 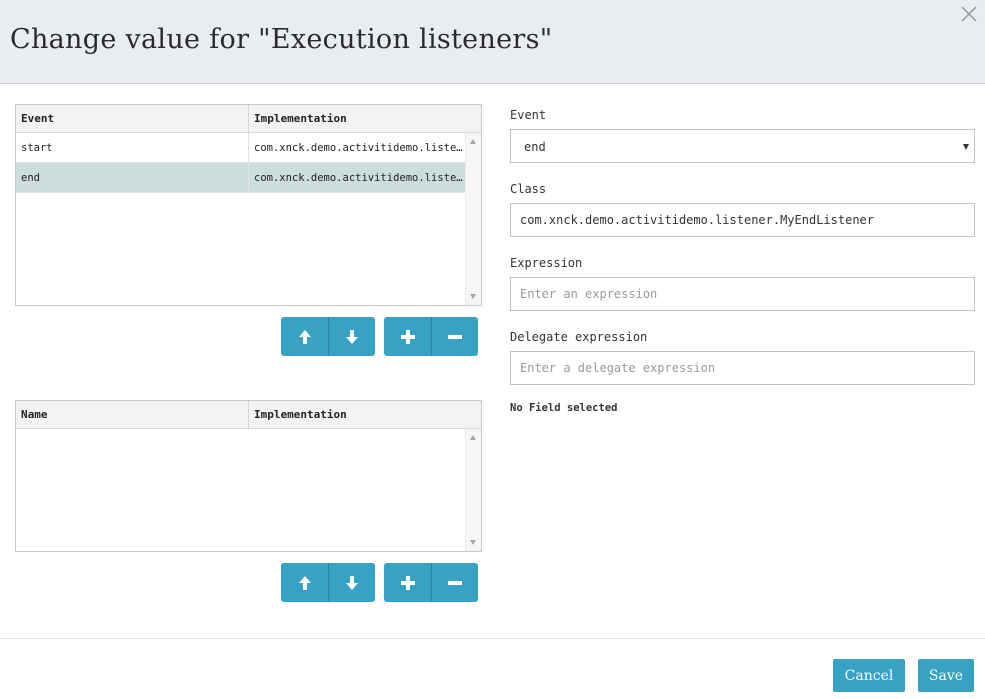 What do you see at coordinates (132, 177) in the screenshot?
I see `event-cell: end` at bounding box center [132, 177].